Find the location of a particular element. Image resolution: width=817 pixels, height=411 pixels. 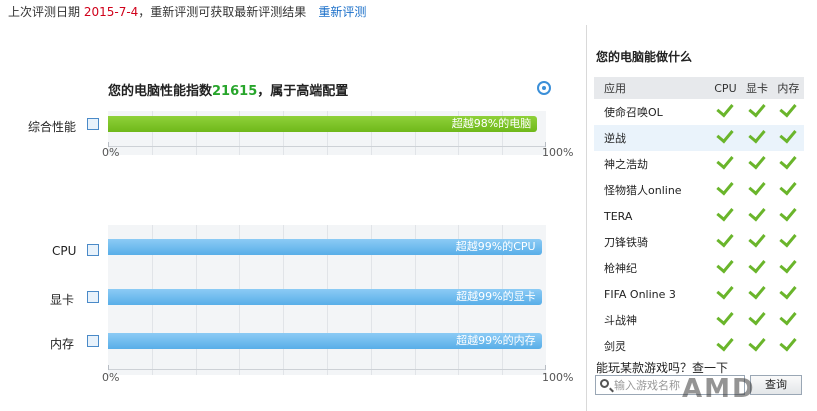

memory-icon is located at coordinates (93, 341).